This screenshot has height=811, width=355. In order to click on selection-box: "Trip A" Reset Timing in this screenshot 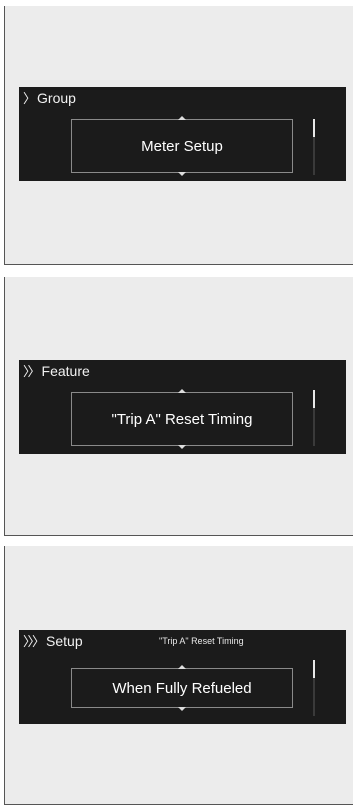, I will do `click(182, 419)`.